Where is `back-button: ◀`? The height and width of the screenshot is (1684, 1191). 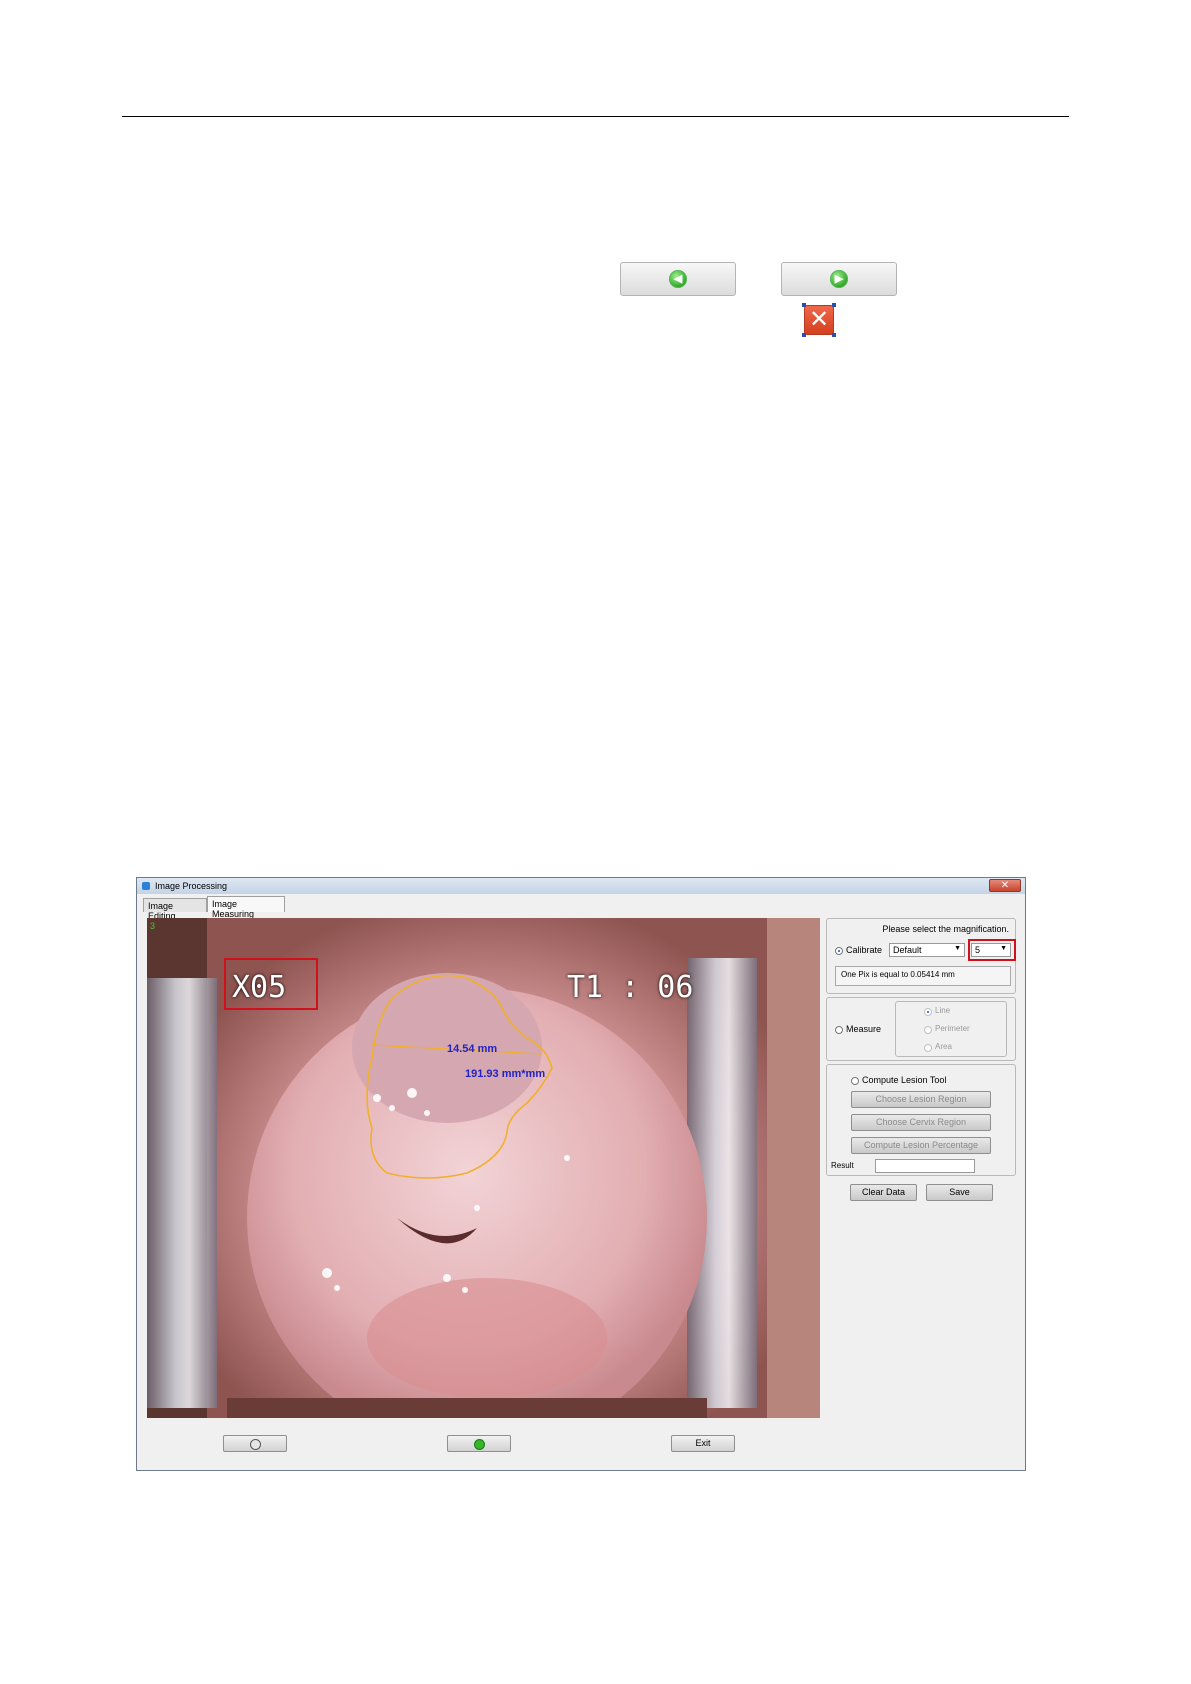 back-button: ◀ is located at coordinates (678, 279).